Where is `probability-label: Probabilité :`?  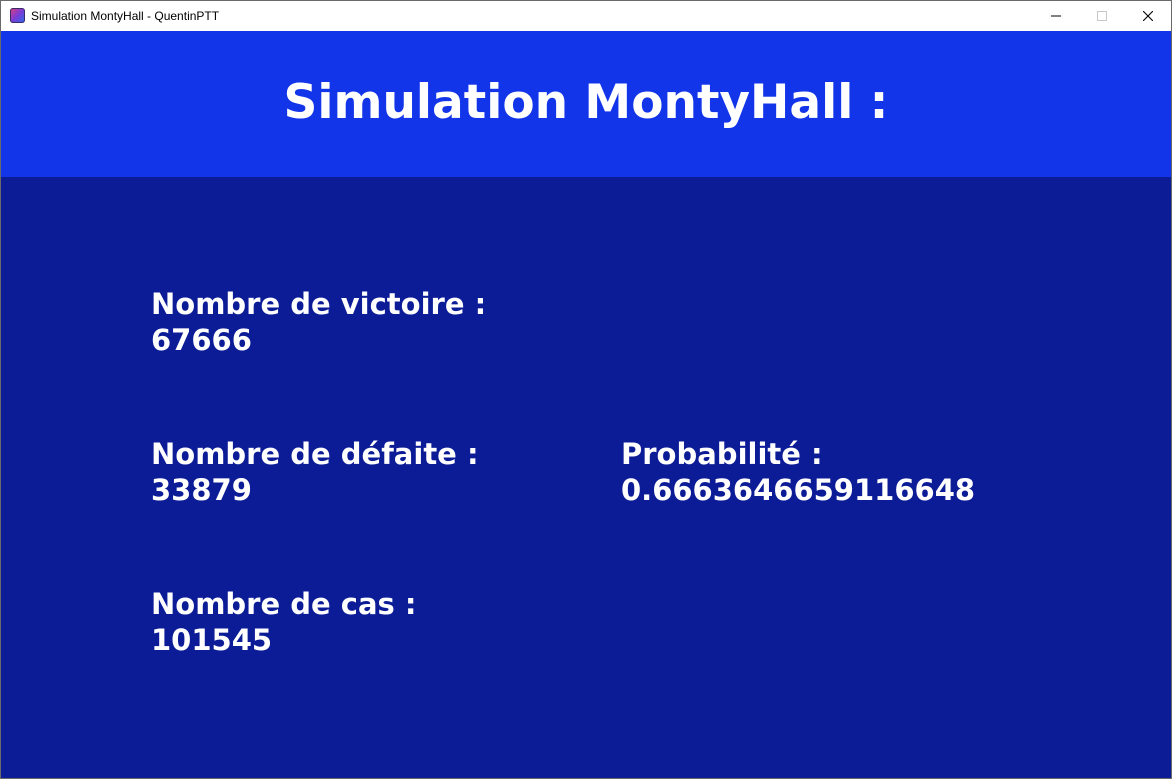 probability-label: Probabilité : is located at coordinates (722, 454).